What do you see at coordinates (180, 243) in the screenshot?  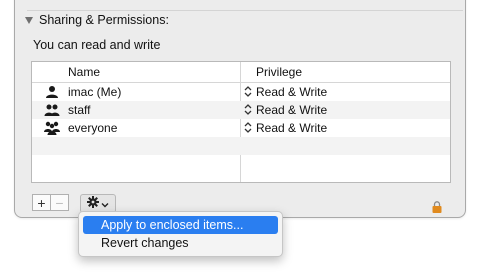 I see `menu-item-revert-changes: Revert changes` at bounding box center [180, 243].